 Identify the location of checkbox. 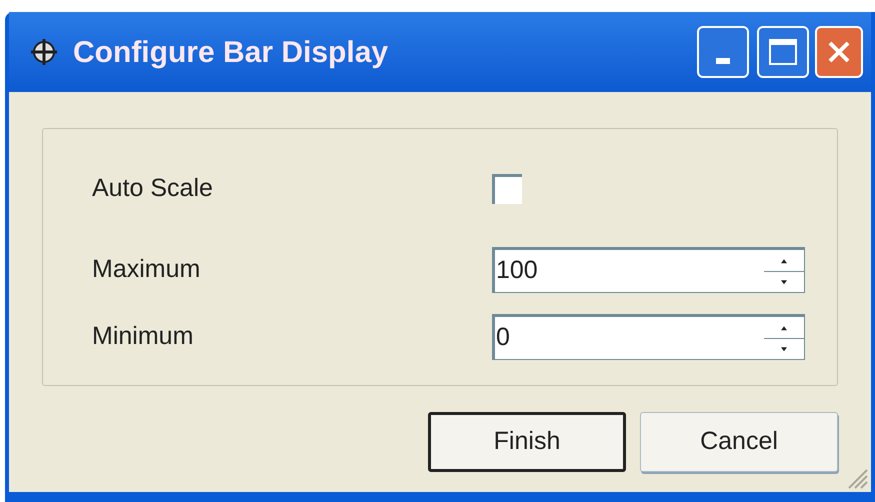
(507, 189).